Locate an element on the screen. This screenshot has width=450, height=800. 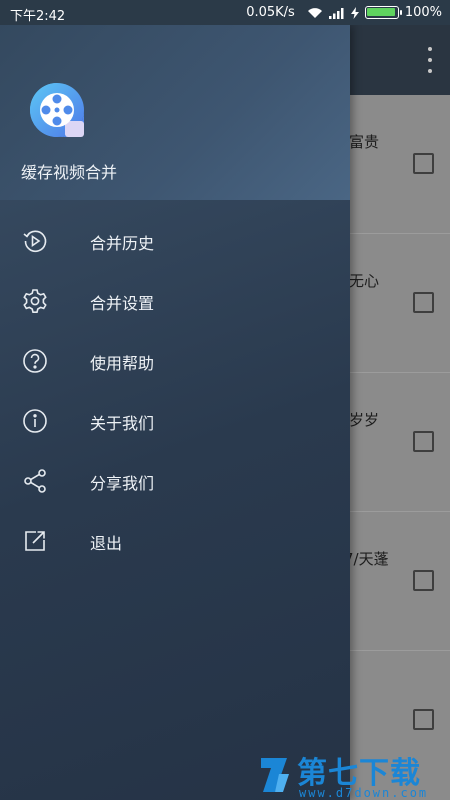
watermark-logo-icon is located at coordinates (275, 775).